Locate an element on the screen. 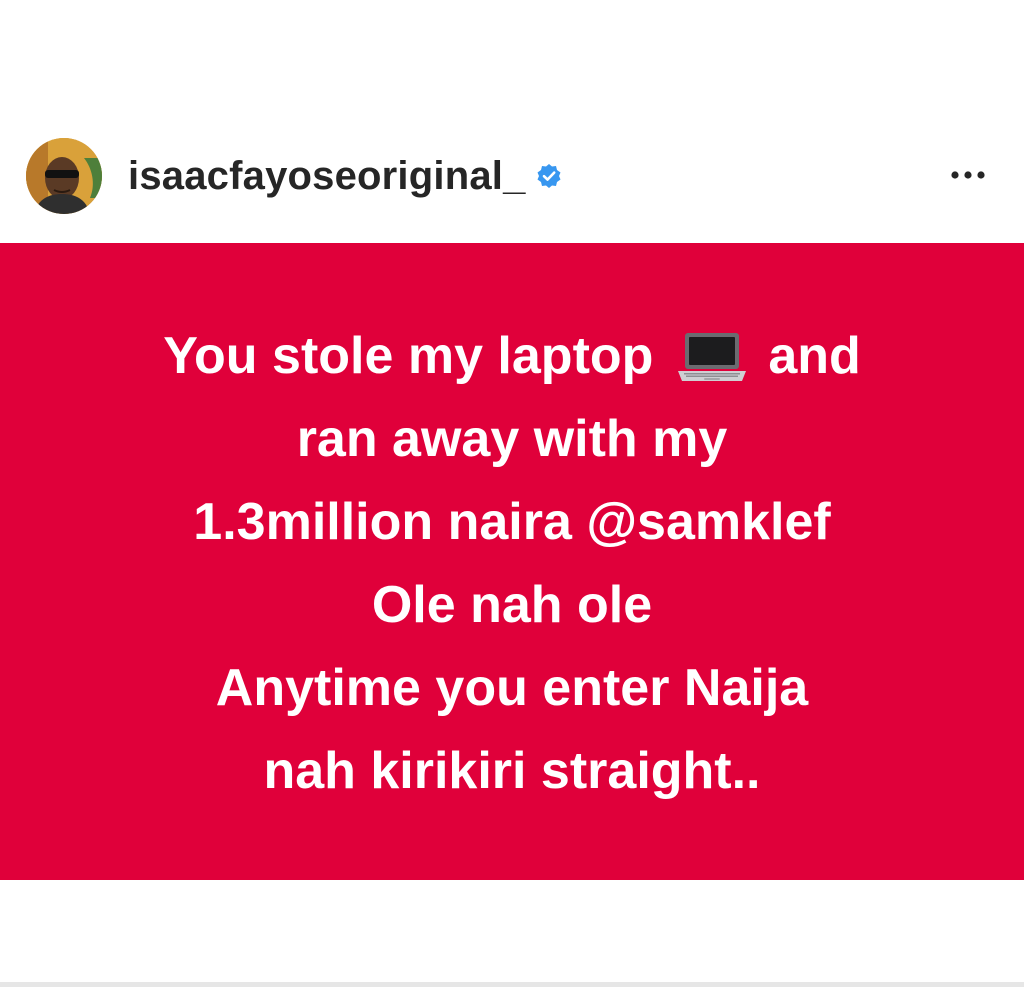  more-options-button is located at coordinates (968, 175).